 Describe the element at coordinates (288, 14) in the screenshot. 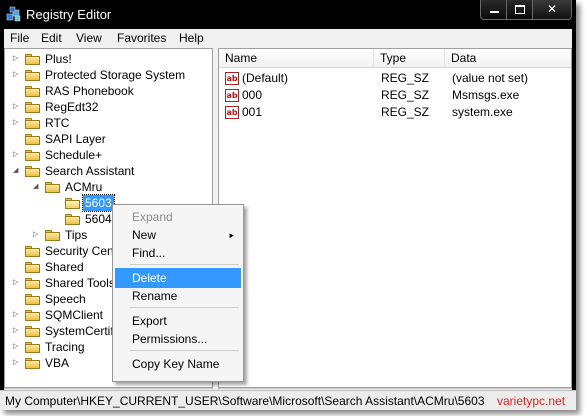

I see `title-bar: Registry Editor ✕` at that location.